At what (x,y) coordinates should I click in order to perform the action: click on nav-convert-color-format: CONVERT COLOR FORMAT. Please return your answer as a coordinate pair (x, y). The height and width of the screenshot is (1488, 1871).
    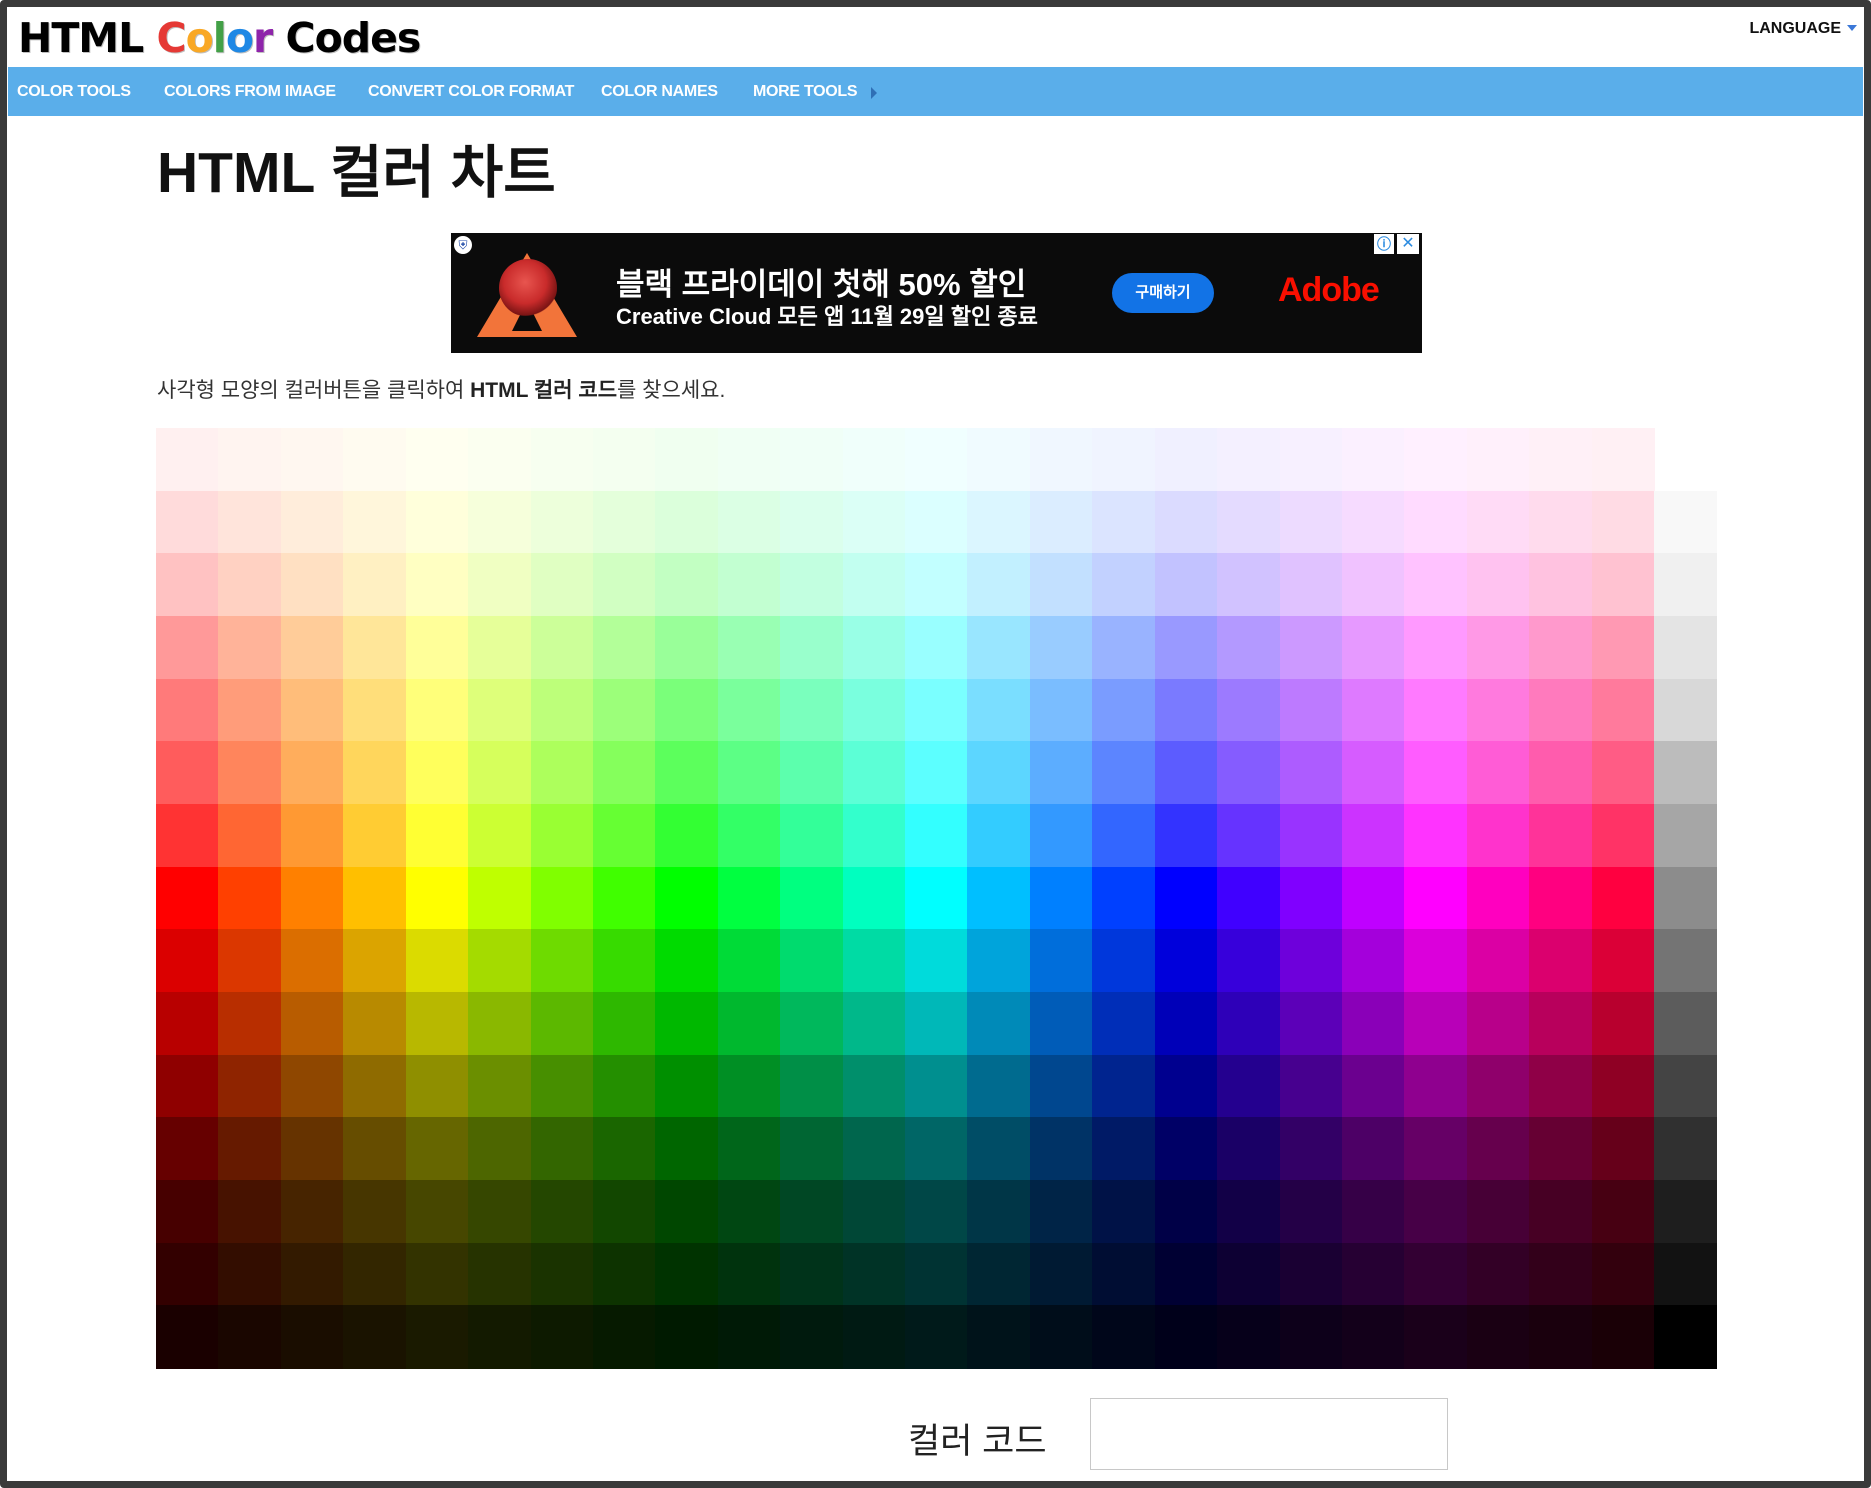
    Looking at the image, I should click on (471, 91).